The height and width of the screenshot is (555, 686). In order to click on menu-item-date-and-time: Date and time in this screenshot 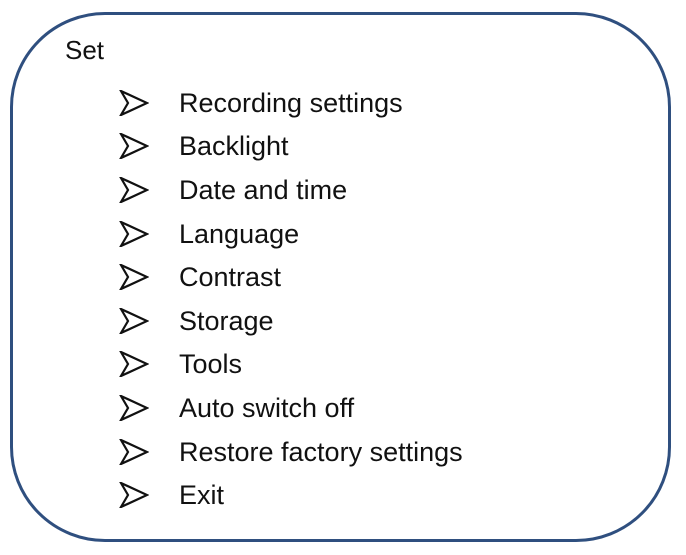, I will do `click(291, 190)`.